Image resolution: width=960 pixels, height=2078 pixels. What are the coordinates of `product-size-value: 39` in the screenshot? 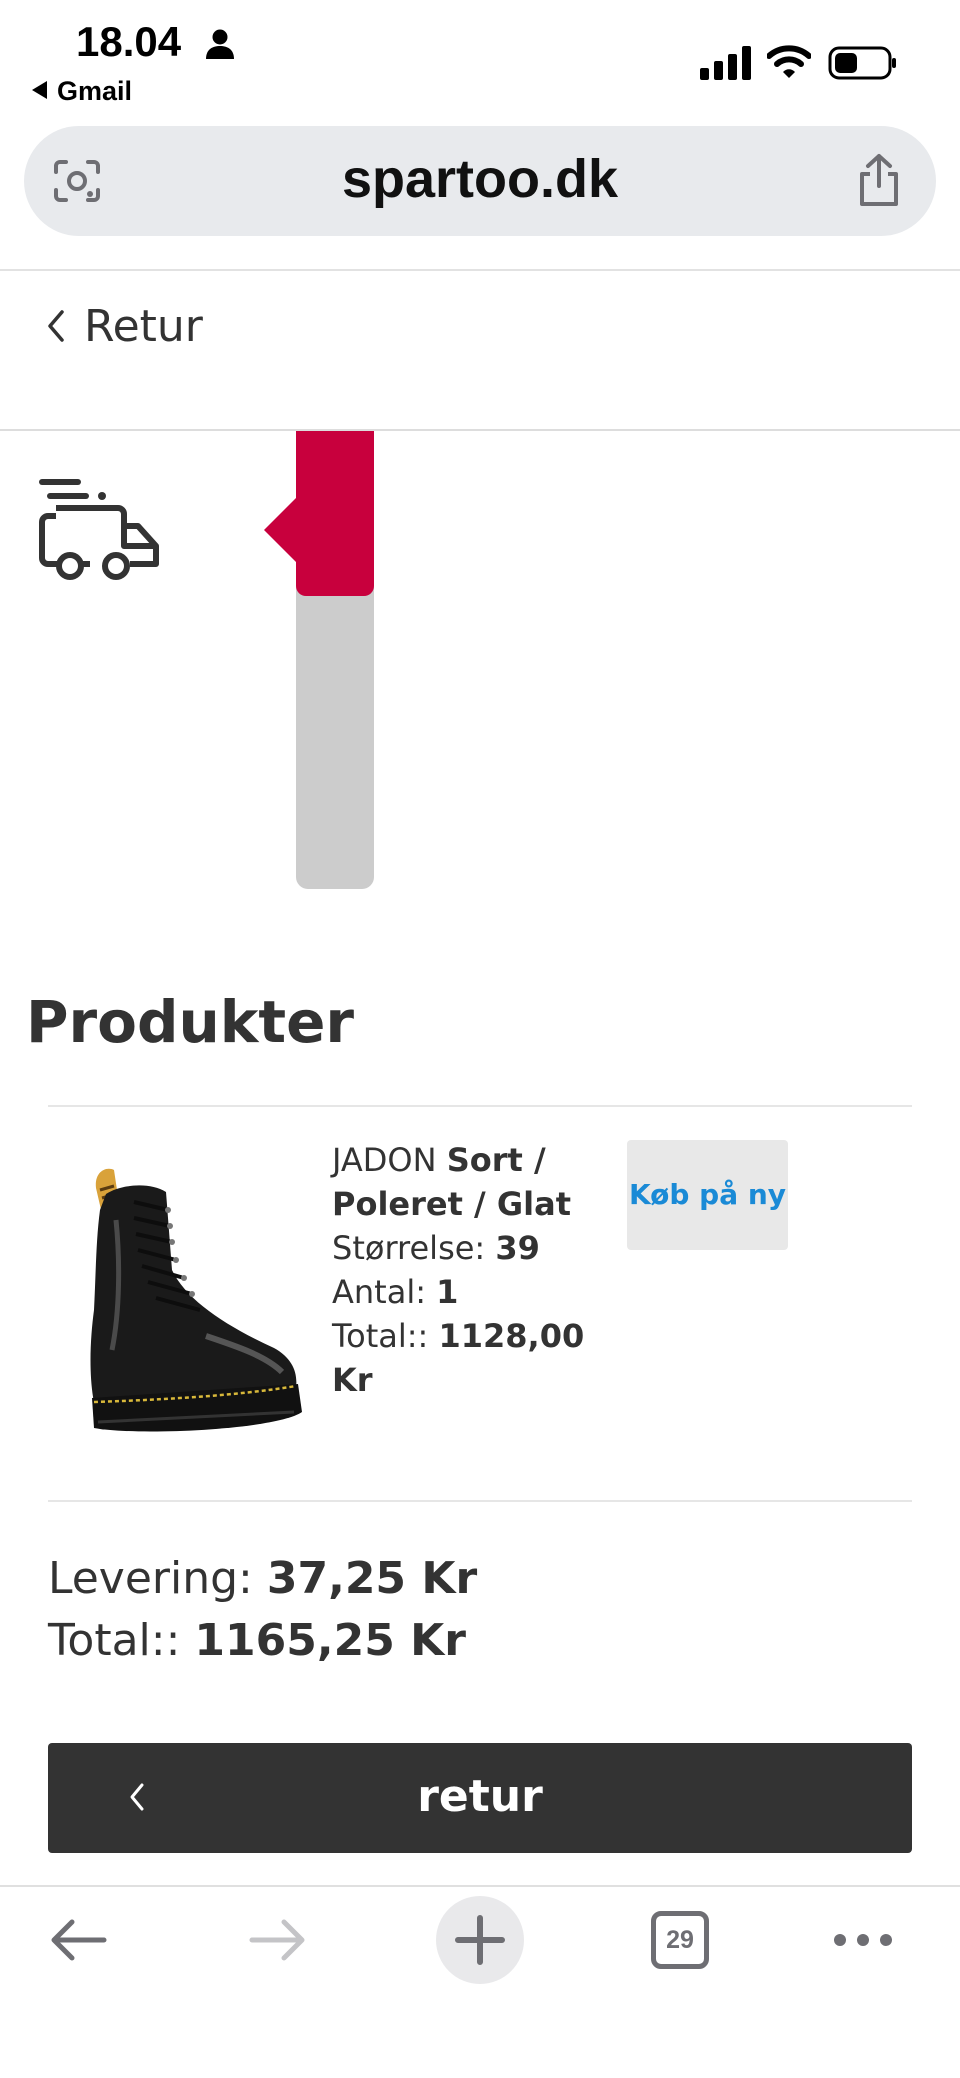 It's located at (517, 1248).